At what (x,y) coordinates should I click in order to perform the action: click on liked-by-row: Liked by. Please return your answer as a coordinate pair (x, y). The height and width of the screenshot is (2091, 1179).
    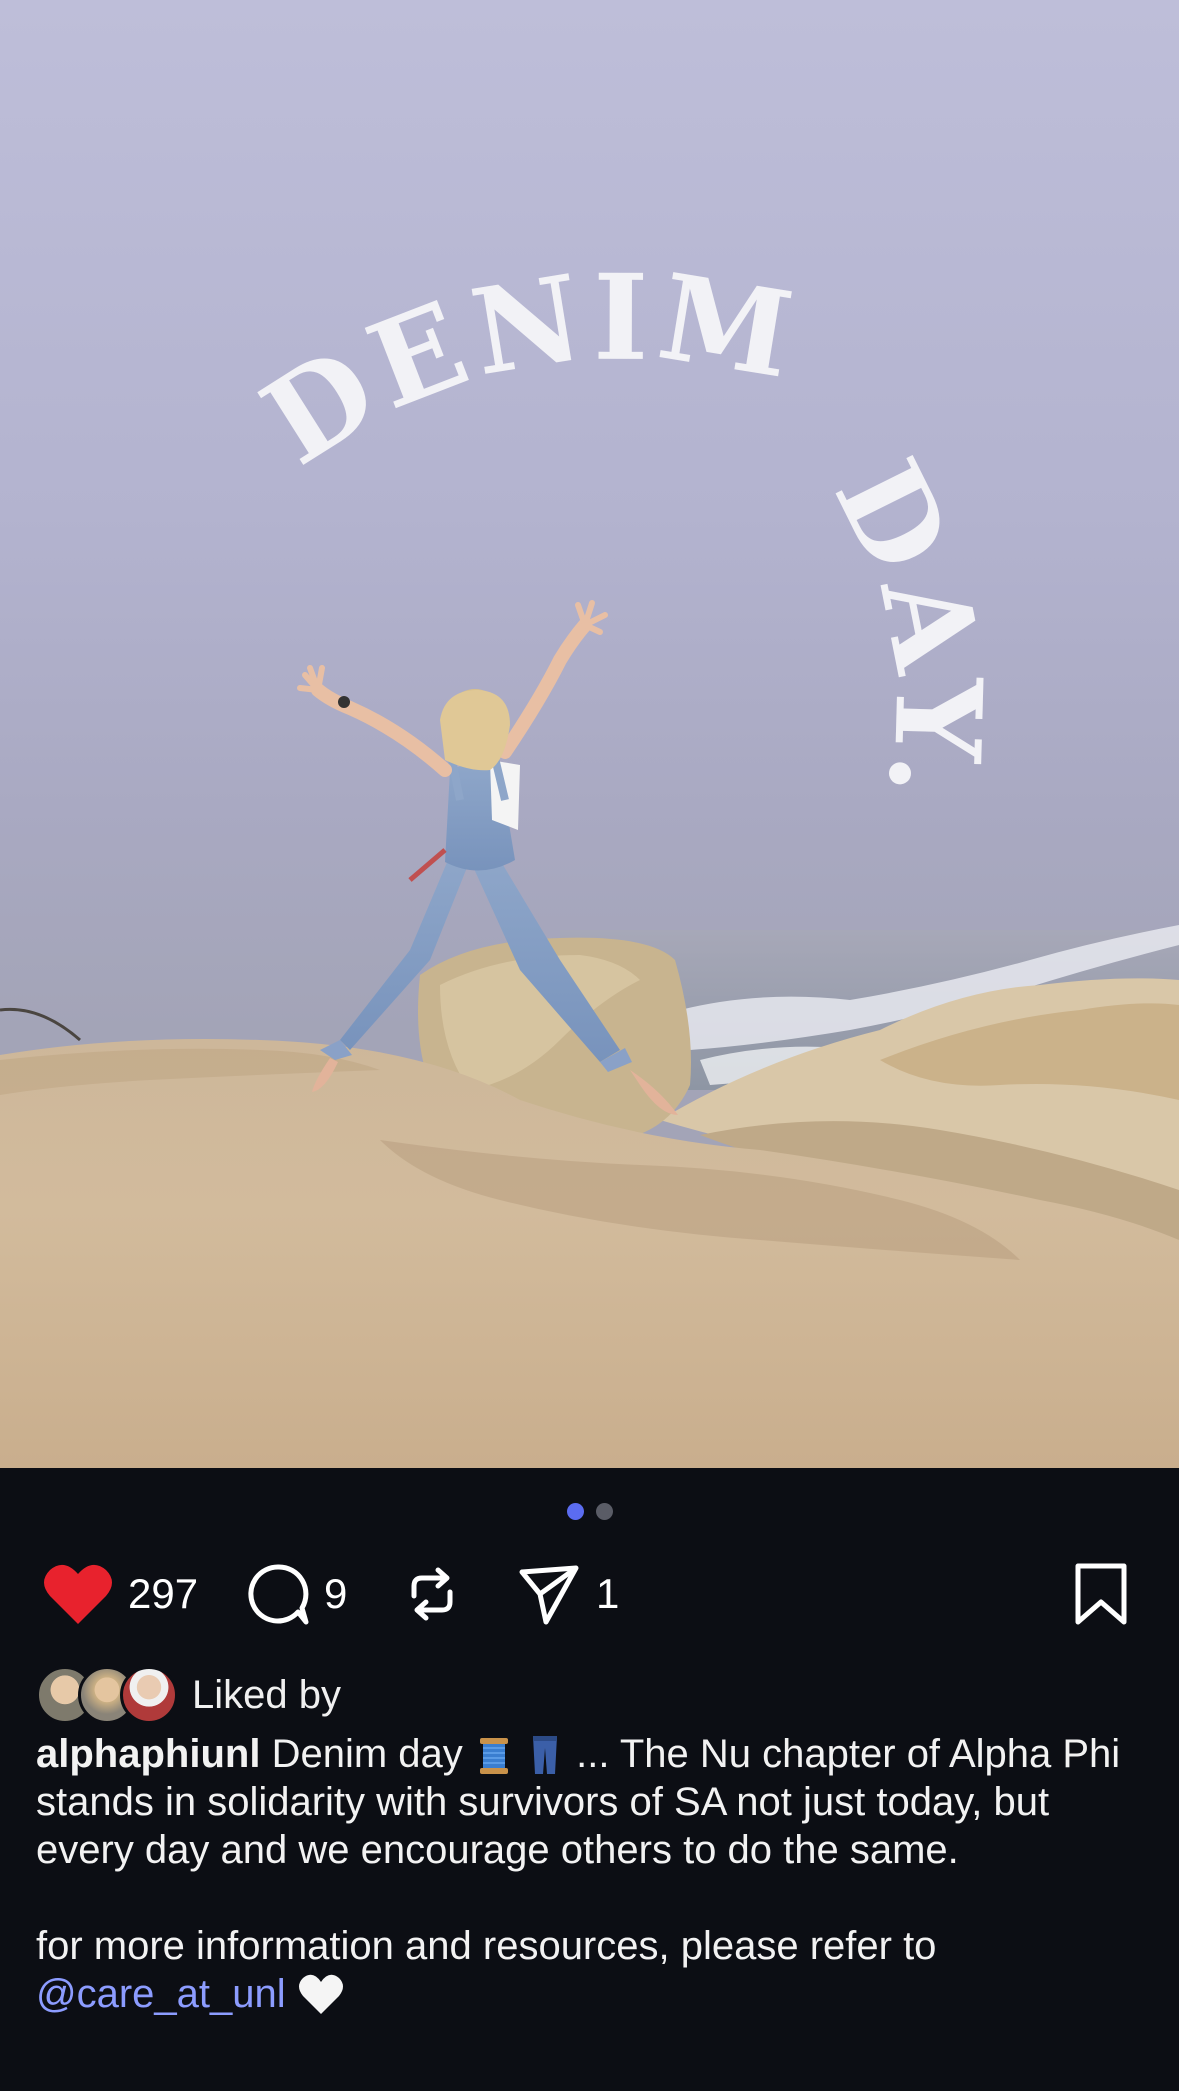
    Looking at the image, I should click on (188, 1695).